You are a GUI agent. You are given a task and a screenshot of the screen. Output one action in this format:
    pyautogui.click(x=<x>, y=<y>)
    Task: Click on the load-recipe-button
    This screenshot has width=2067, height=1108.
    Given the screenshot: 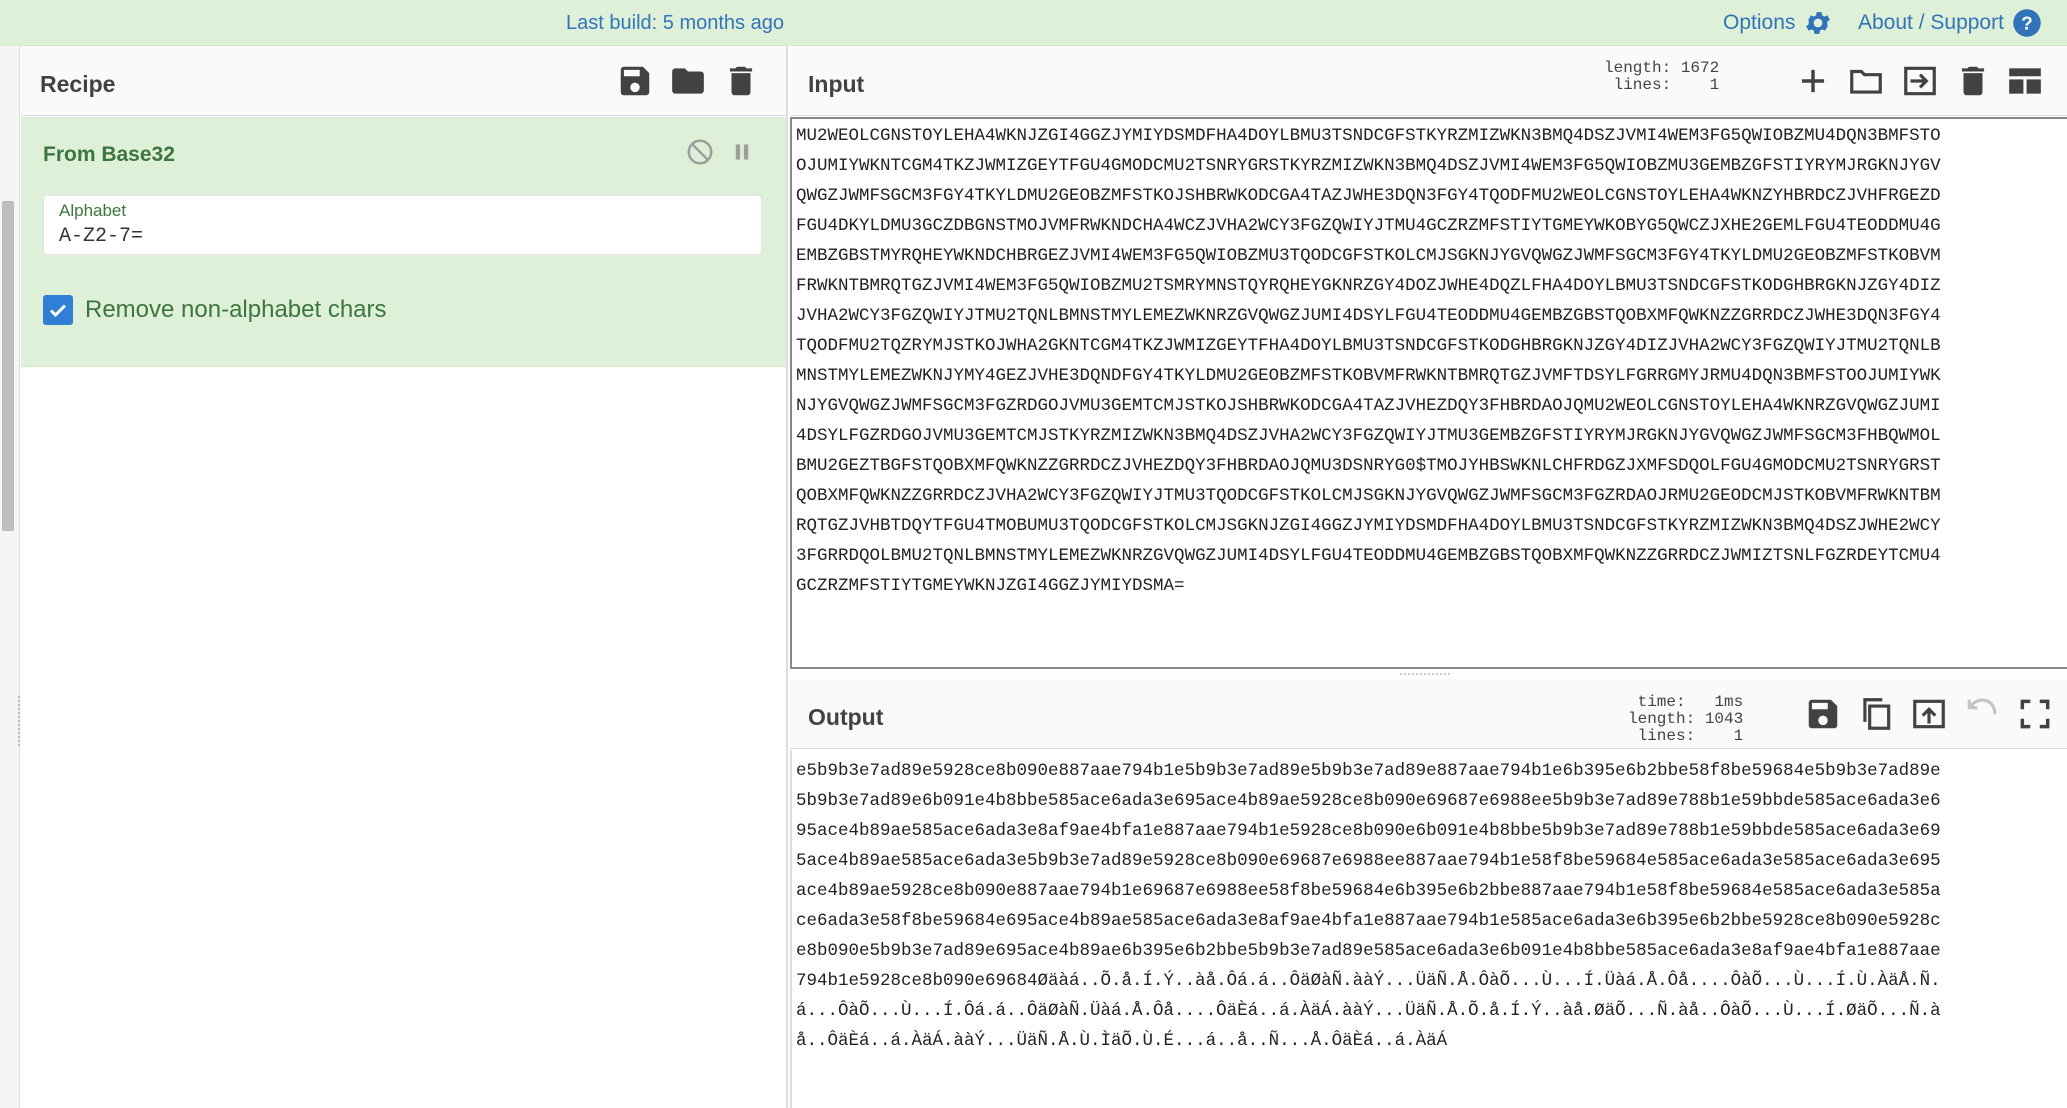 What is the action you would take?
    pyautogui.click(x=688, y=81)
    